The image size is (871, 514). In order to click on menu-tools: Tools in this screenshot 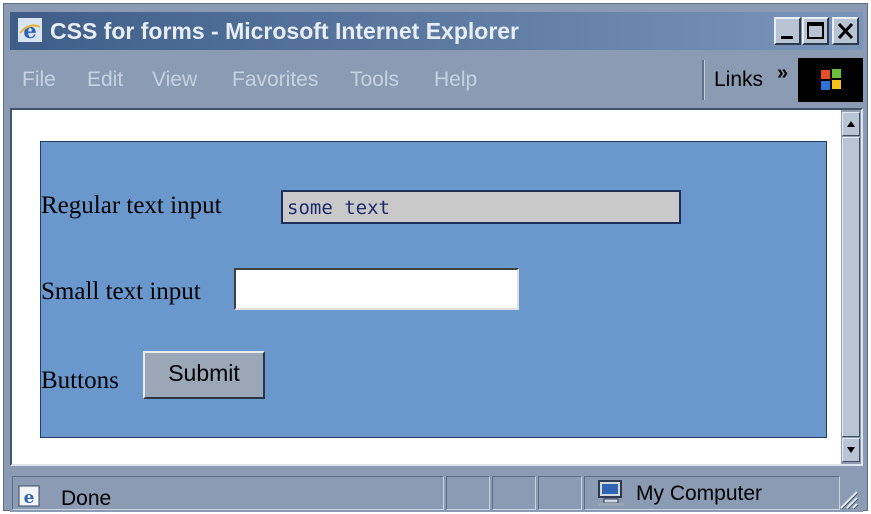, I will do `click(374, 80)`.